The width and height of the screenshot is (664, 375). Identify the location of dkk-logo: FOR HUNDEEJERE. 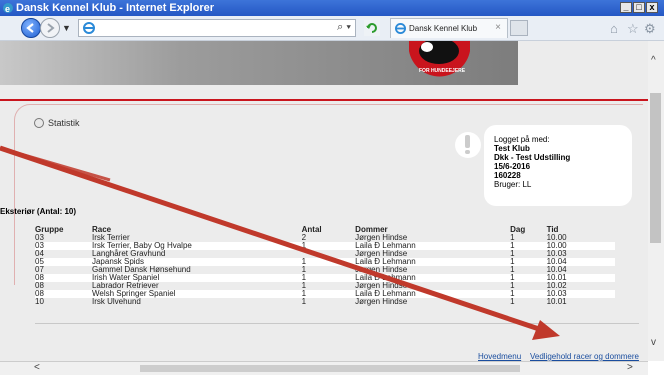
(439, 59).